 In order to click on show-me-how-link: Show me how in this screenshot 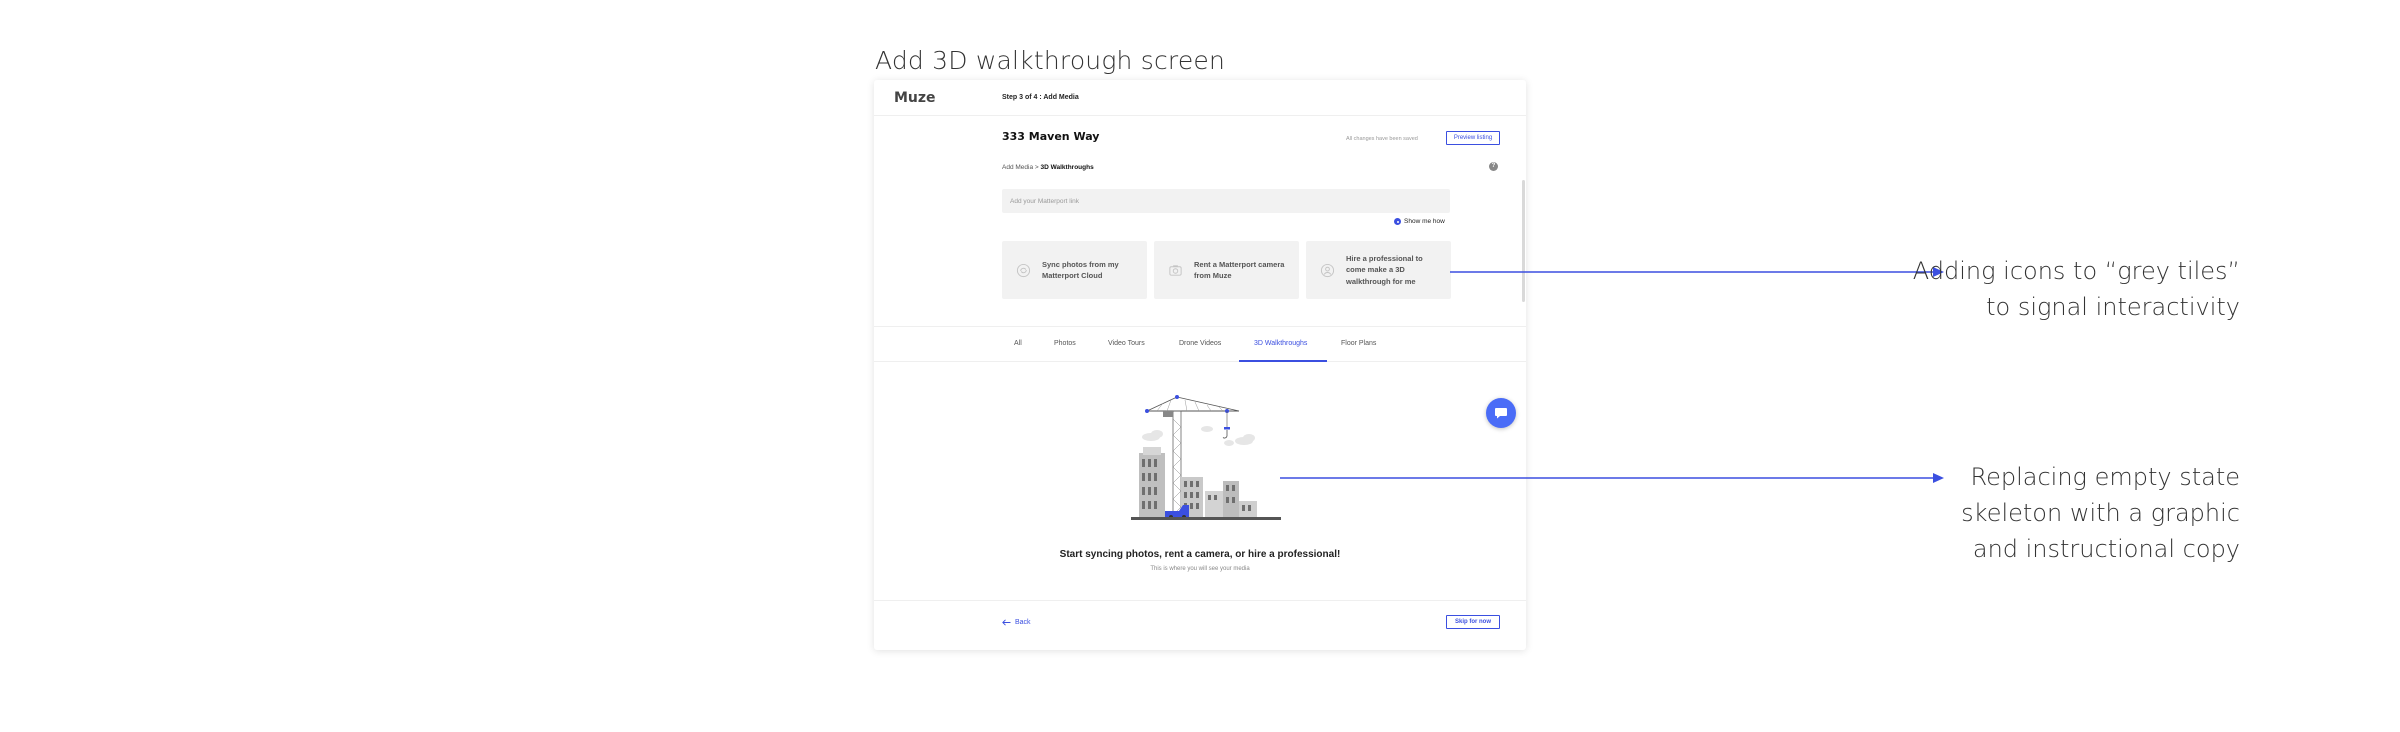, I will do `click(1419, 221)`.